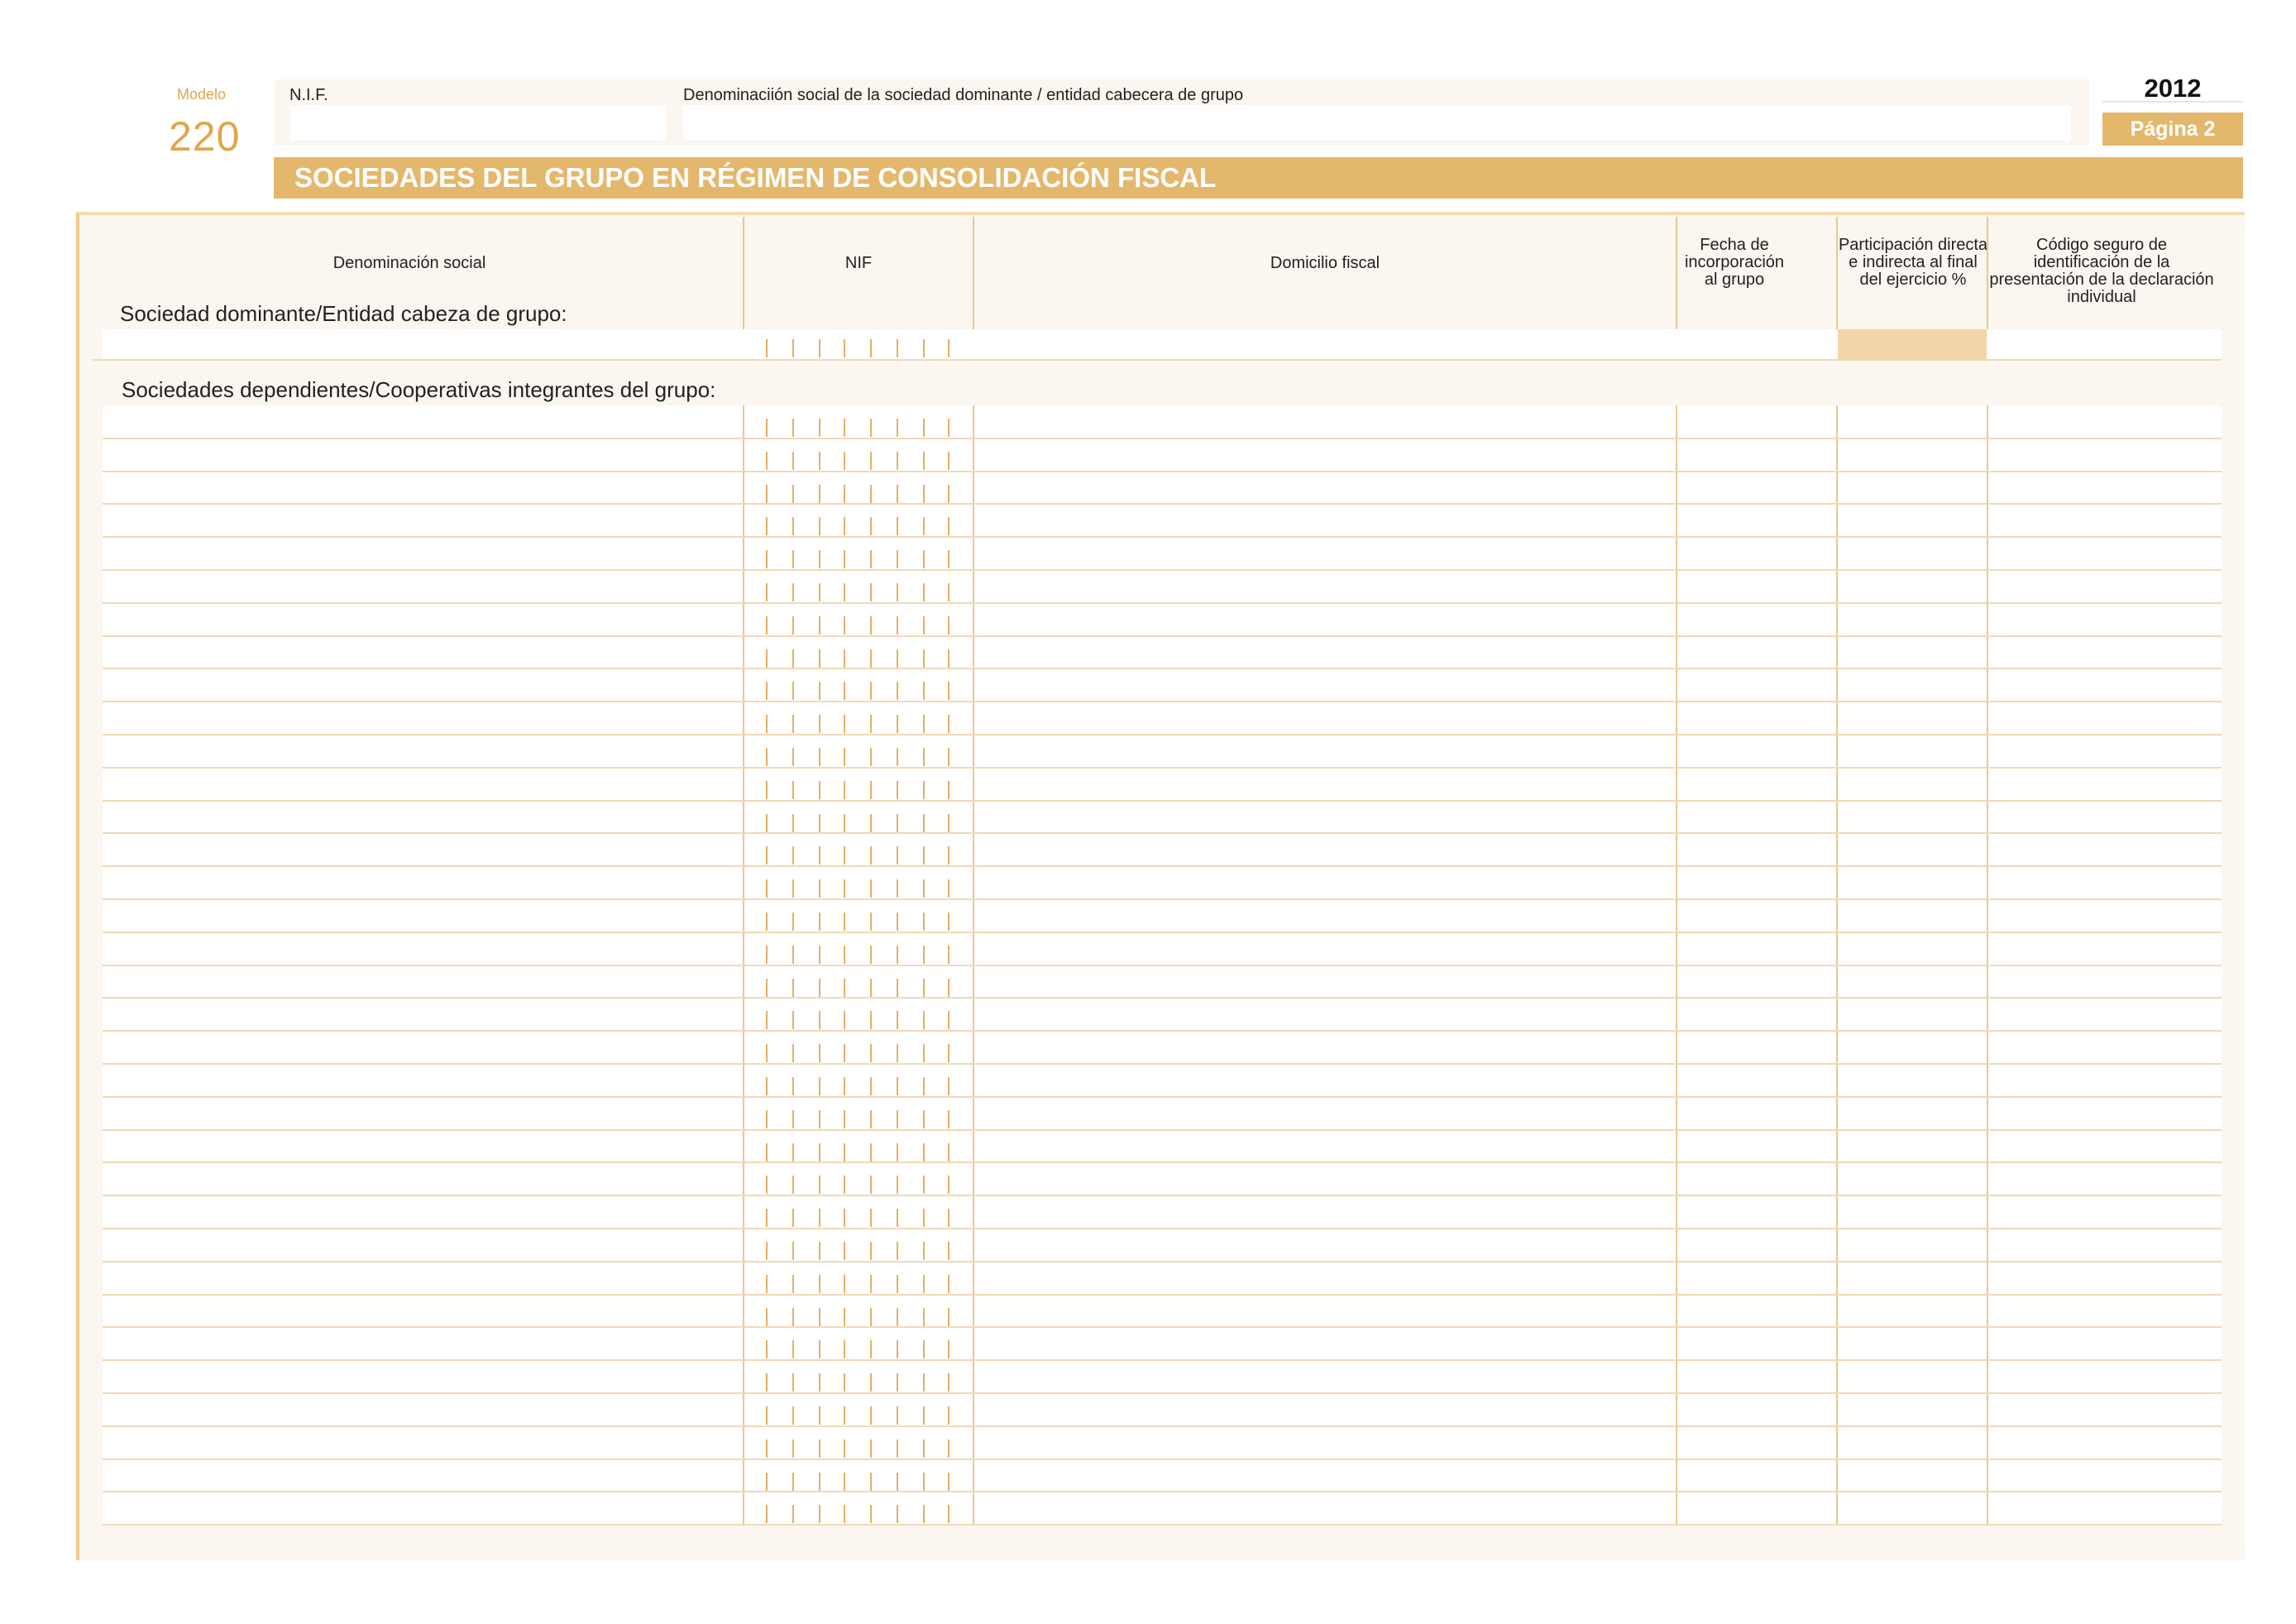  I want to click on dominant-cell-nif, so click(858, 344).